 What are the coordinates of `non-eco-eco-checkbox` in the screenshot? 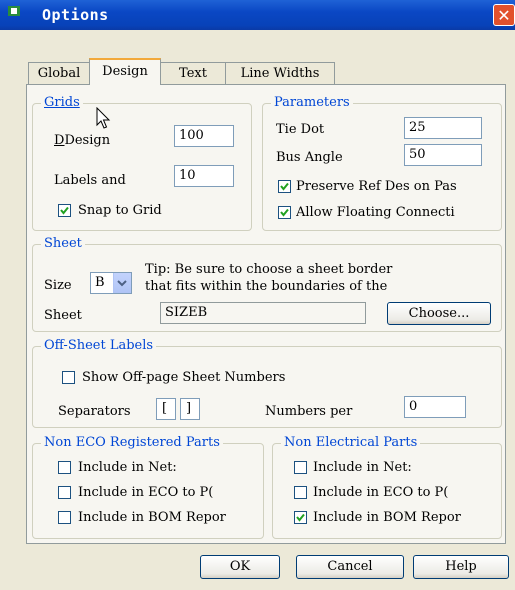 It's located at (64, 492).